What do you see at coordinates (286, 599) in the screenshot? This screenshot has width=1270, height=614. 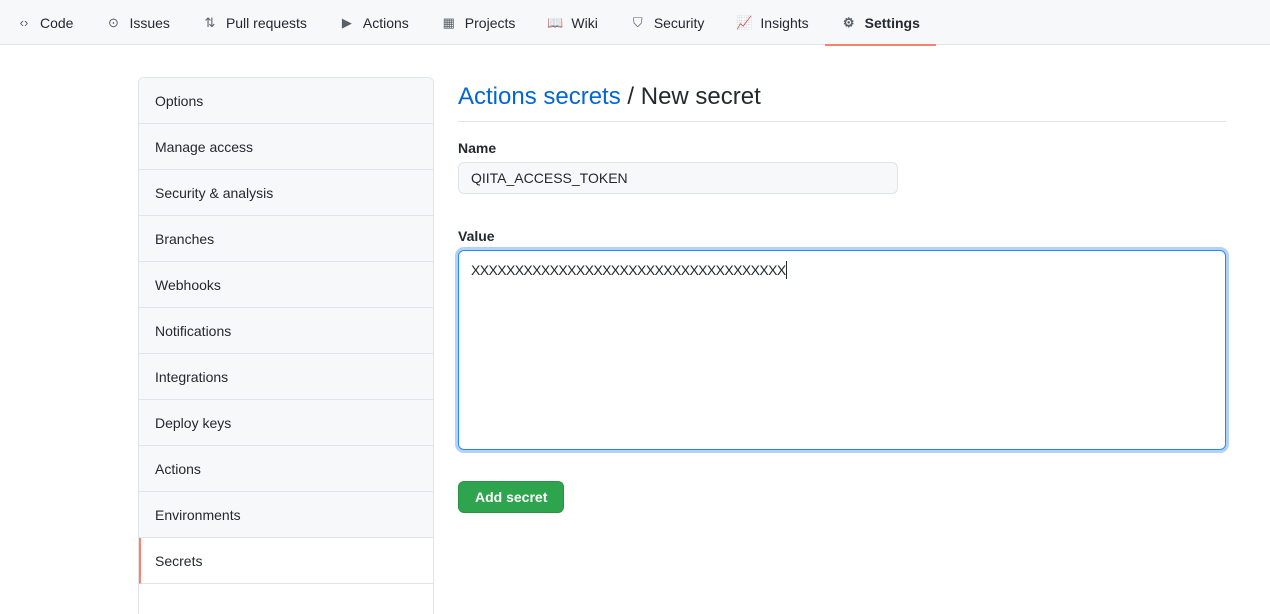 I see `sidebar-item-next` at bounding box center [286, 599].